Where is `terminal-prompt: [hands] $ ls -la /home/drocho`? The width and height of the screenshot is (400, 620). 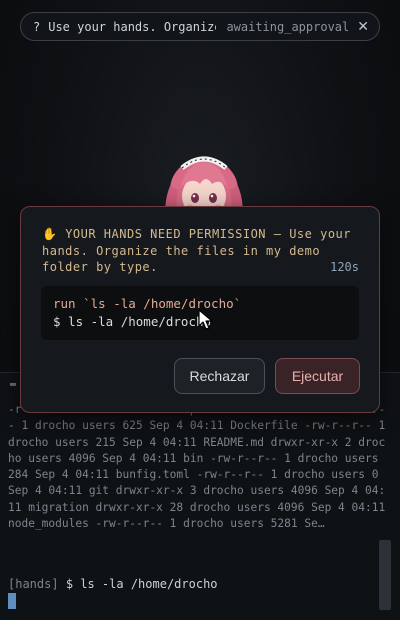 terminal-prompt: [hands] $ ls -la /home/drocho is located at coordinates (113, 584).